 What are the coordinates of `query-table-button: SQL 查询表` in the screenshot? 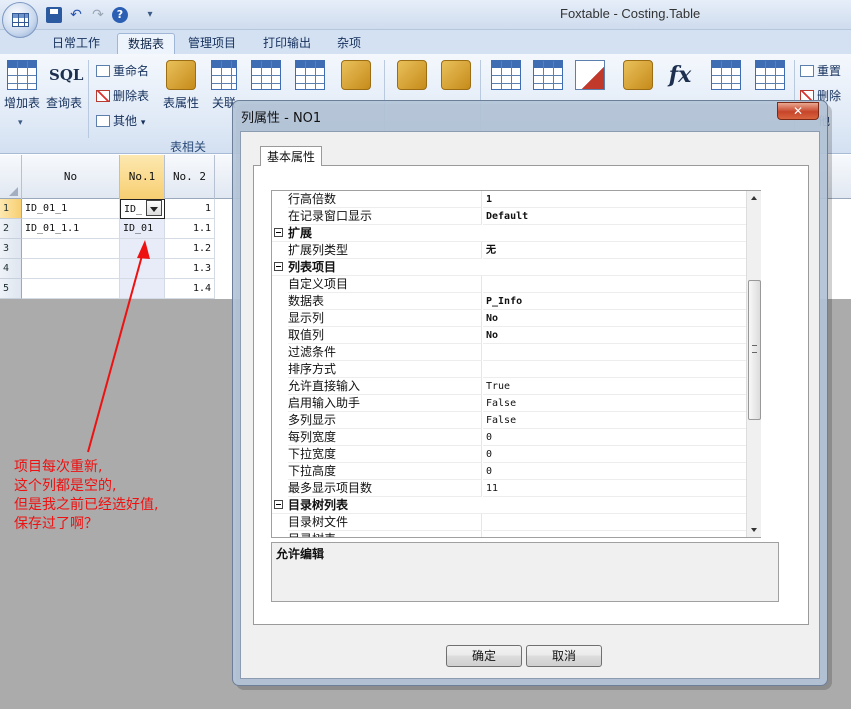 It's located at (64, 85).